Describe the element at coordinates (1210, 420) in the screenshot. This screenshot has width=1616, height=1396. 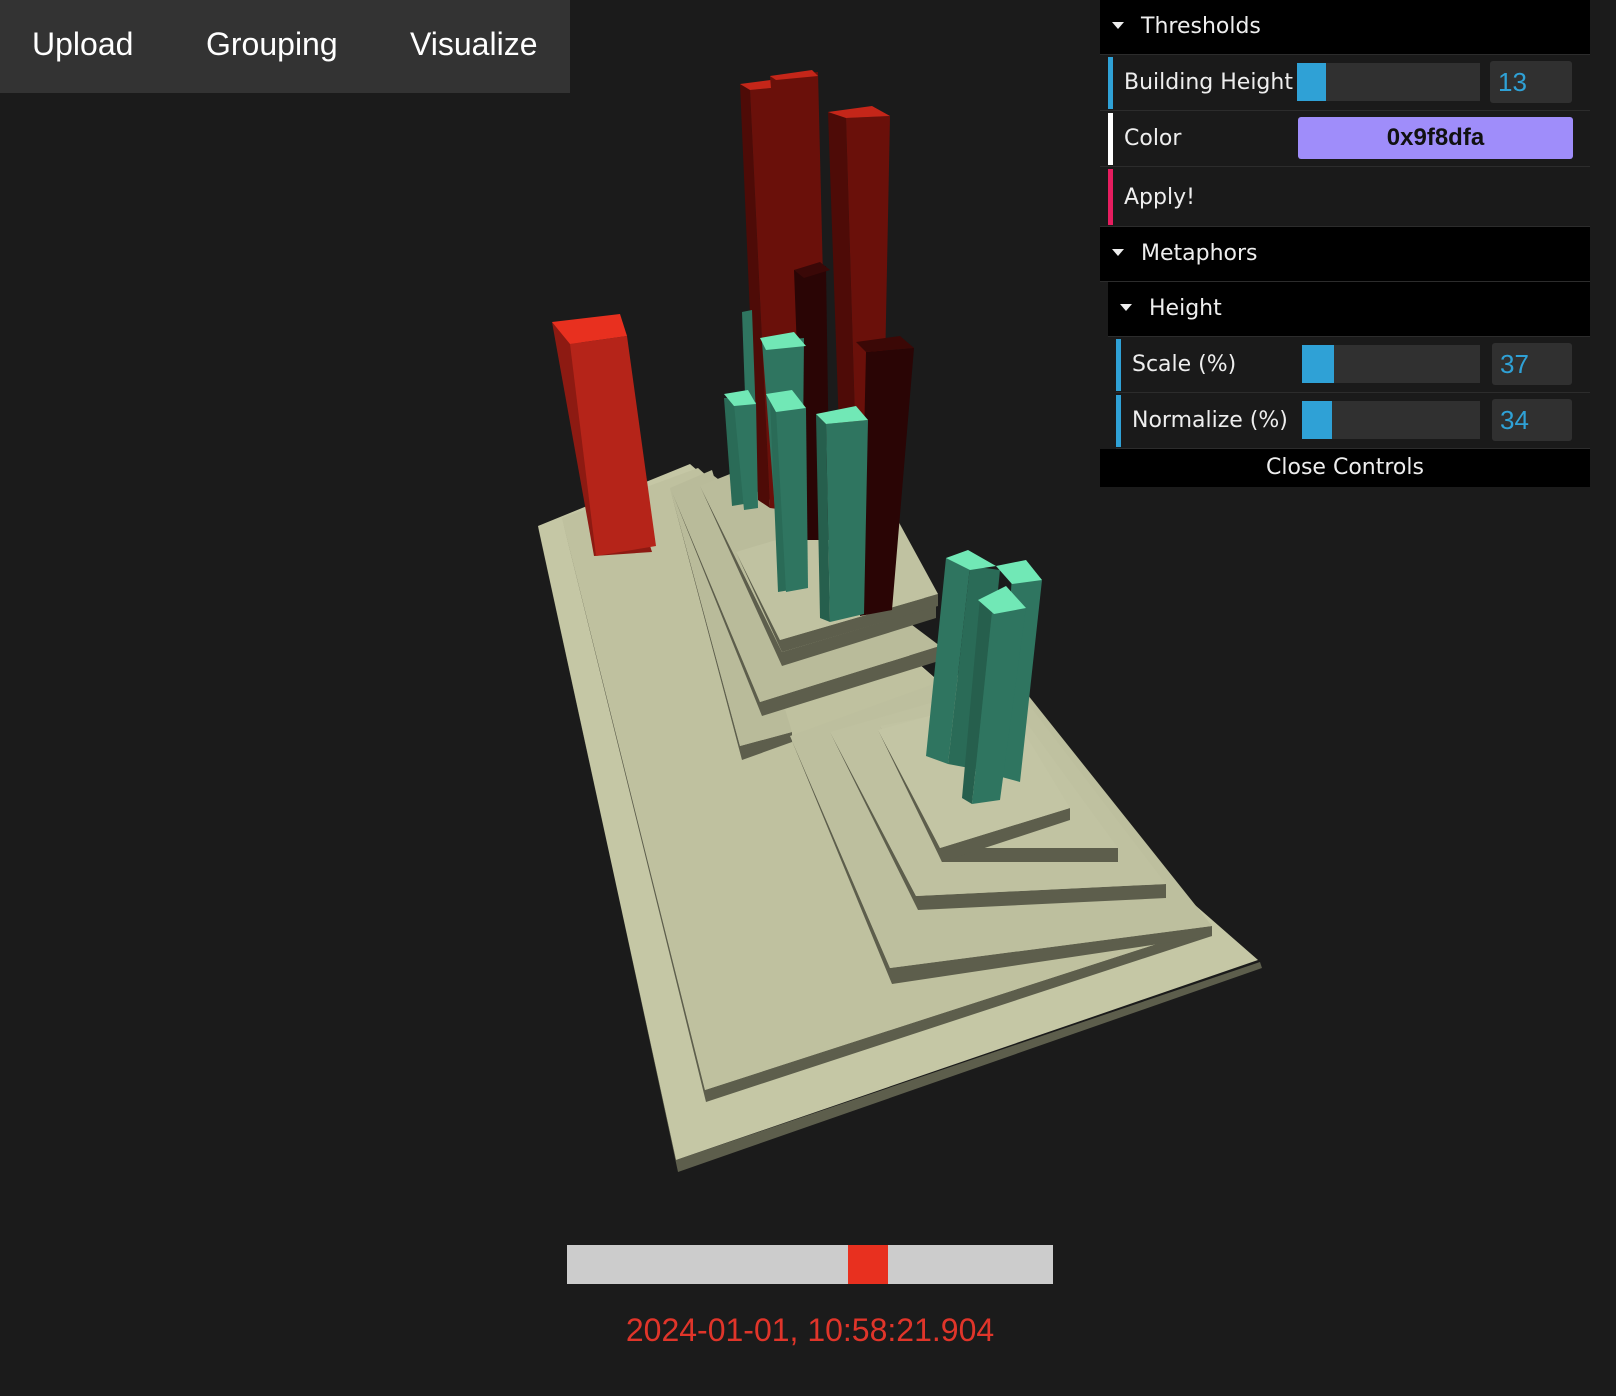
I see `normalize-label: Normalize (%)` at that location.